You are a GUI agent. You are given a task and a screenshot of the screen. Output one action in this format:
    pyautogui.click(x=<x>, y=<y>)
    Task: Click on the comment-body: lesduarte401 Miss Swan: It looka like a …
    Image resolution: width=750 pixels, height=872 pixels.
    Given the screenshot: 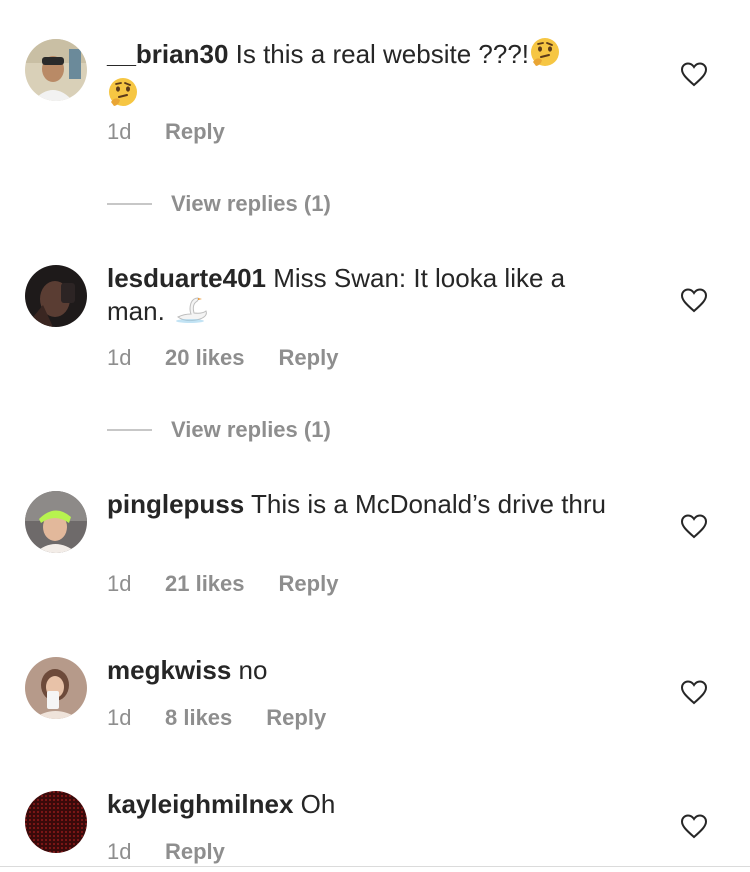 What is the action you would take?
    pyautogui.click(x=367, y=297)
    